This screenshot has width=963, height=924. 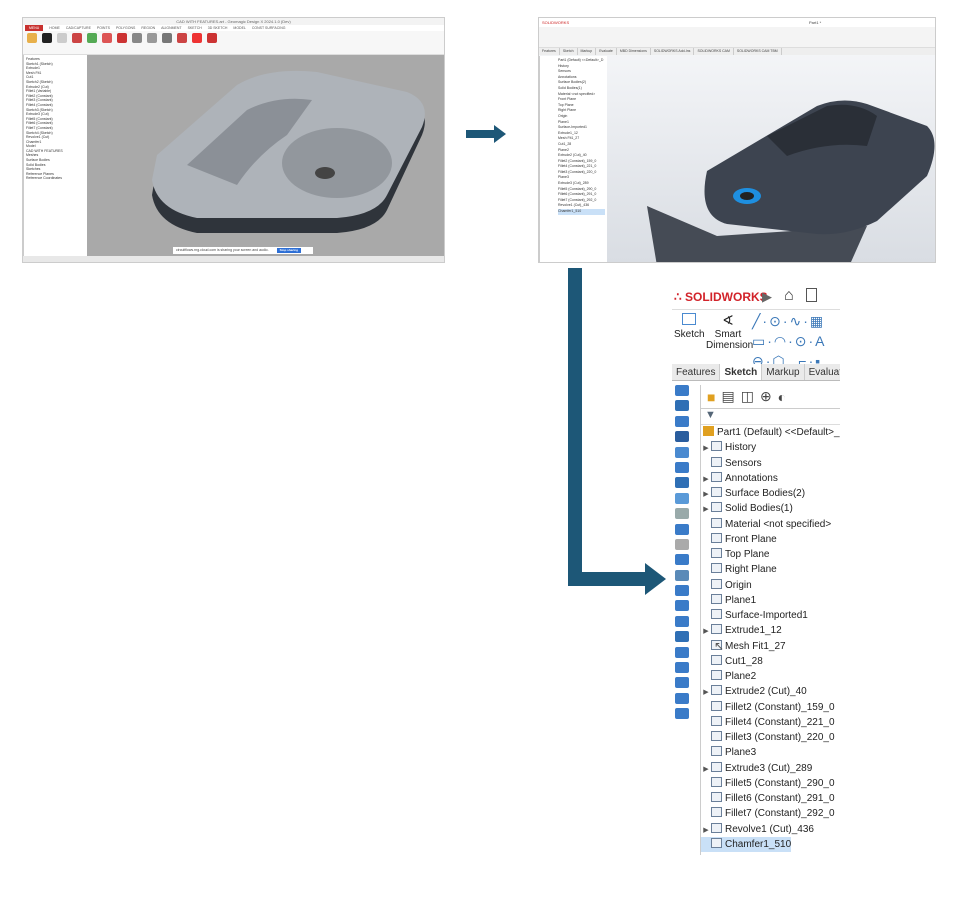 What do you see at coordinates (34, 28) in the screenshot?
I see `tab: MENU` at bounding box center [34, 28].